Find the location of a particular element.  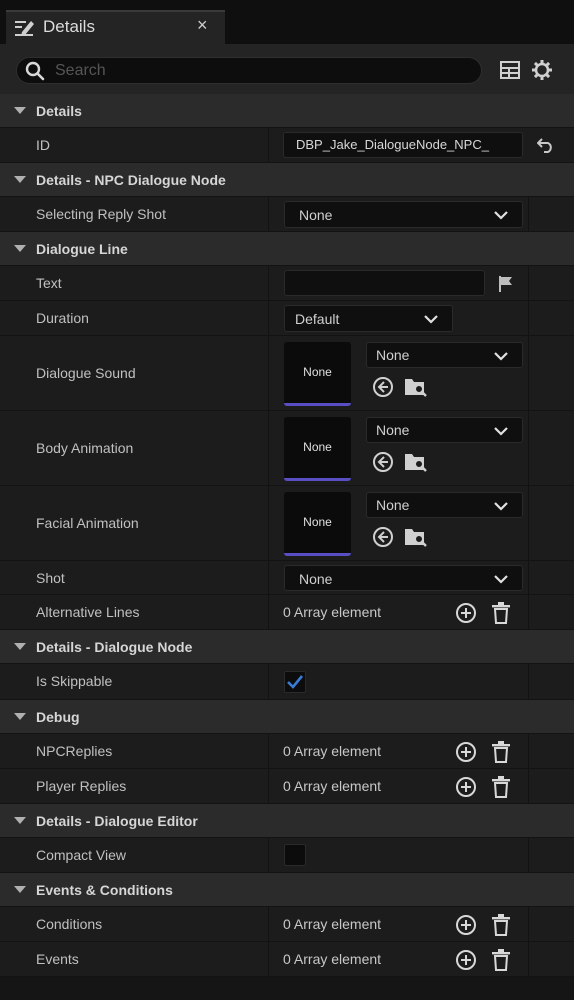

property-row-selecting-reply-shot: Selecting Reply Shot None is located at coordinates (287, 214).